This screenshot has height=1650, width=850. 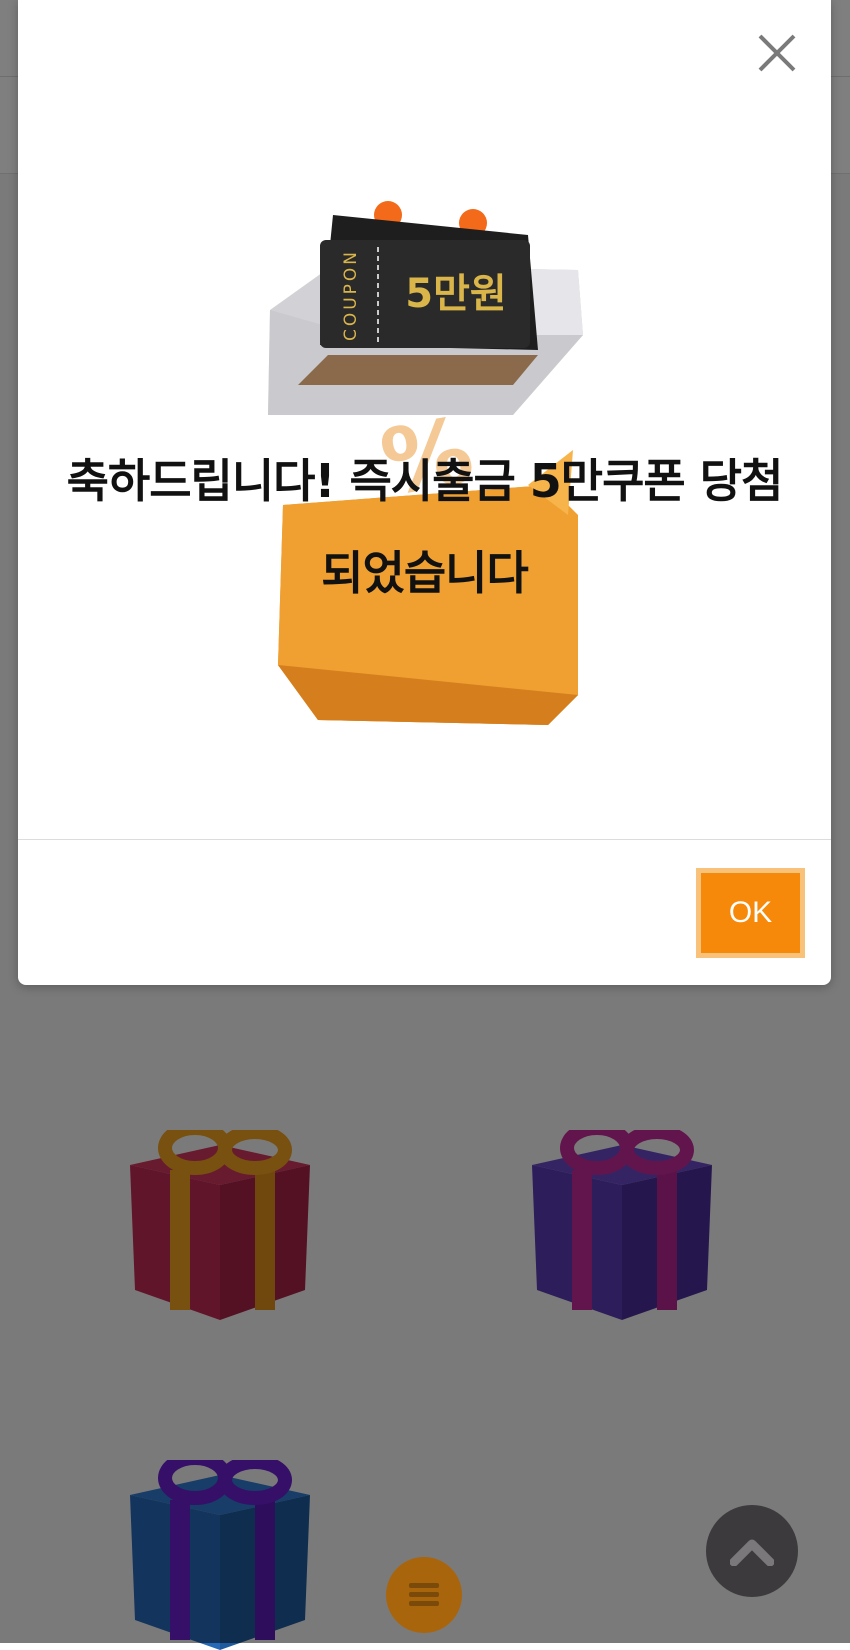 What do you see at coordinates (425, 481) in the screenshot?
I see `message-line-1: 축하드립니다! 즉시출금 5만쿠폰 당첨` at bounding box center [425, 481].